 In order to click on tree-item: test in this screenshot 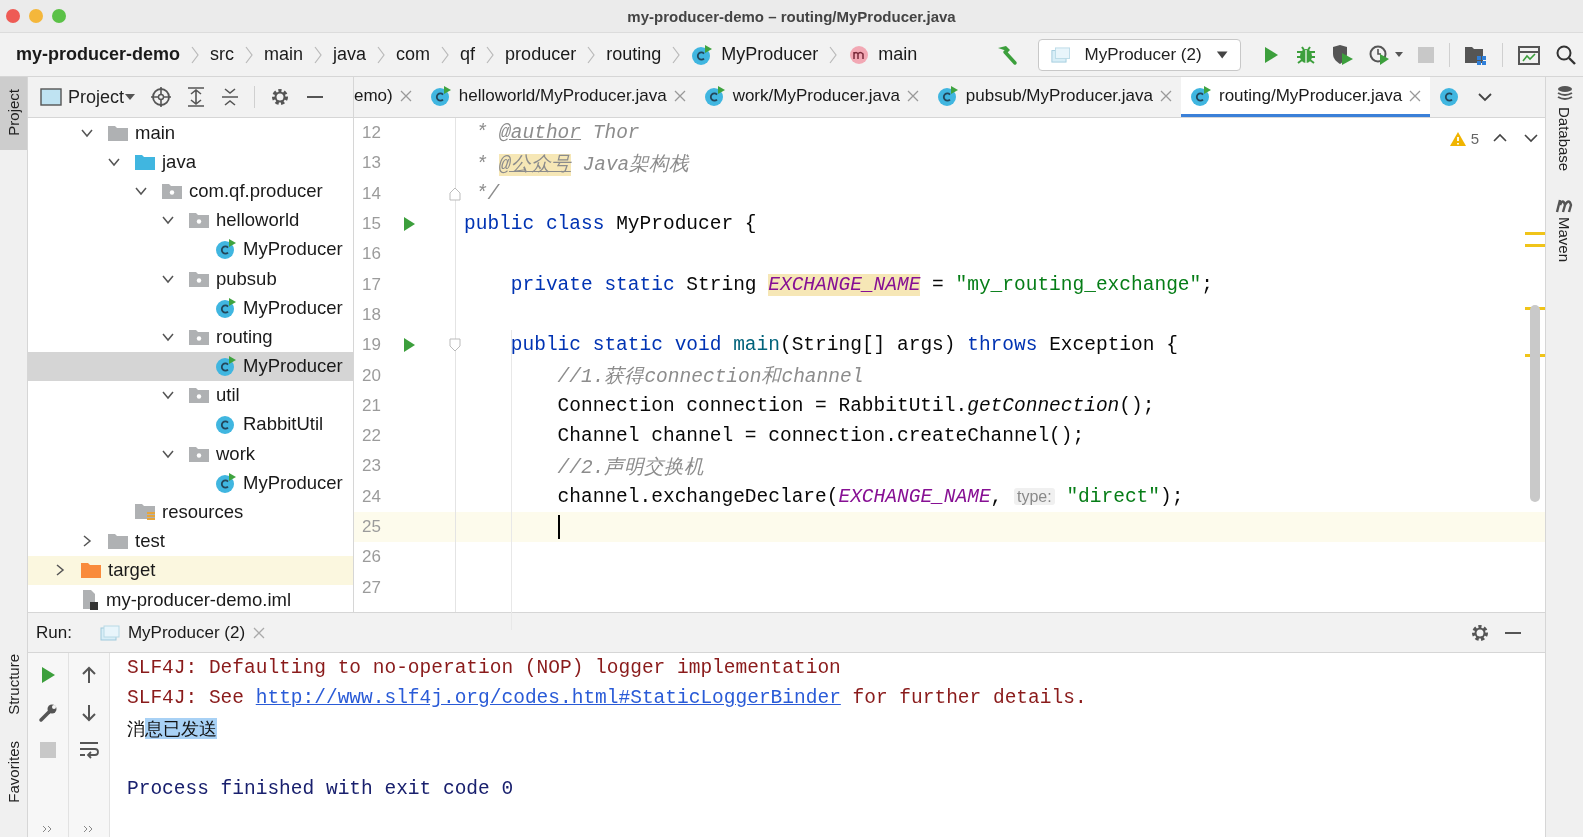, I will do `click(190, 541)`.